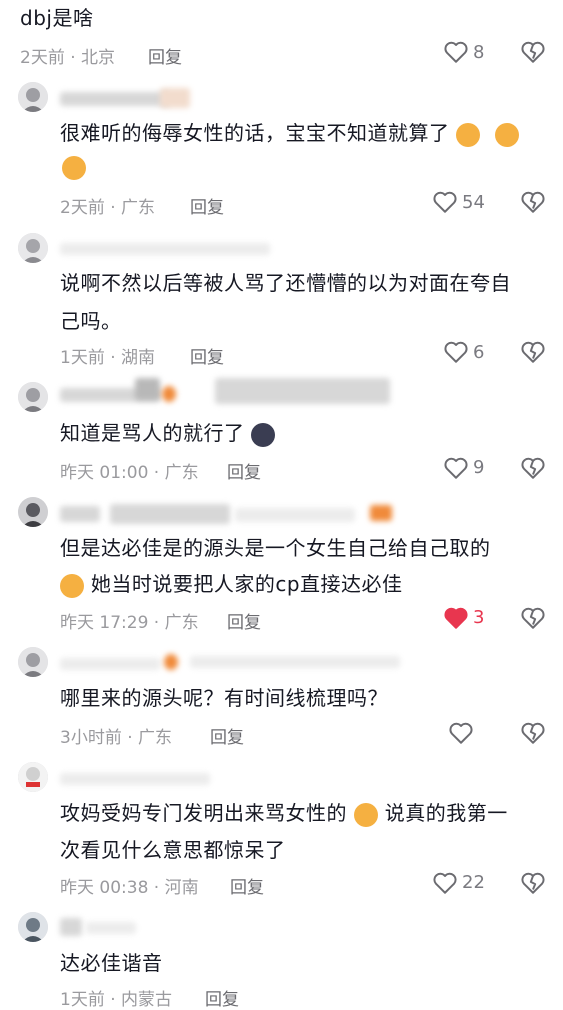  I want to click on laughing-crying-emoji-icon, so click(72, 585).